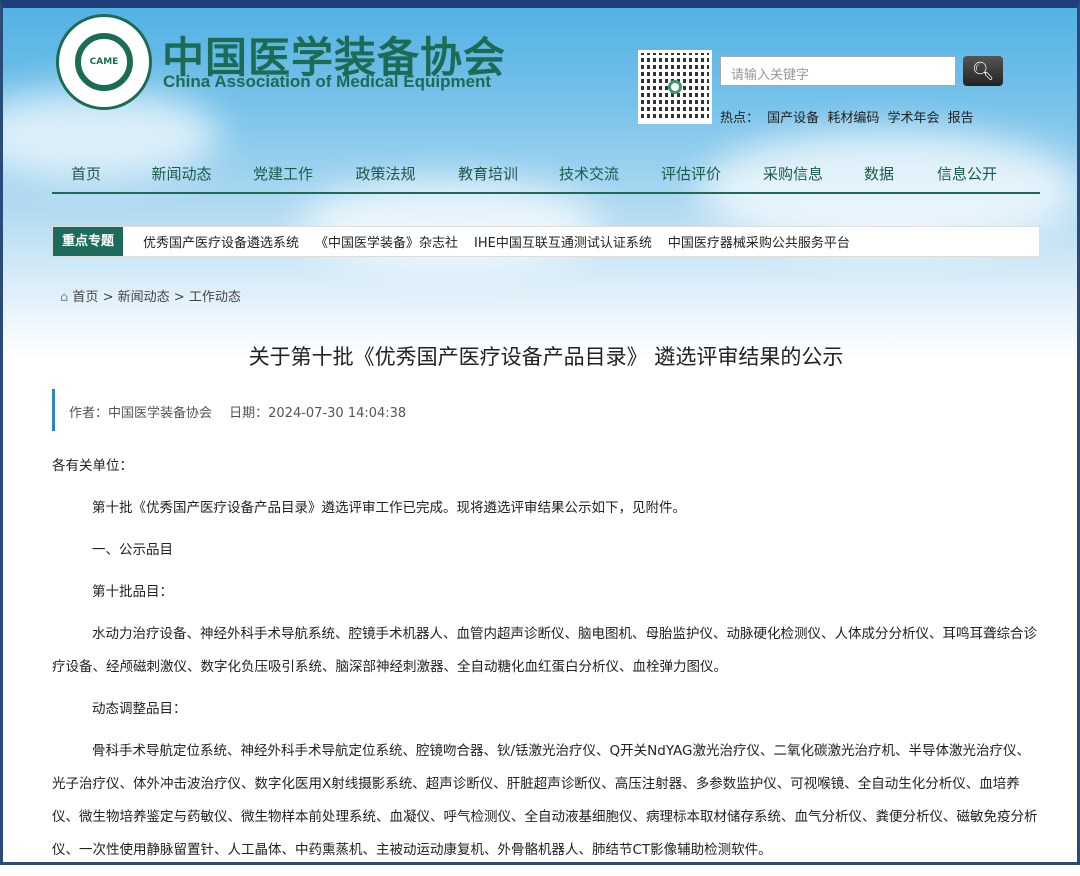 The height and width of the screenshot is (876, 1080). I want to click on search-icon: 🔍︎, so click(983, 71).